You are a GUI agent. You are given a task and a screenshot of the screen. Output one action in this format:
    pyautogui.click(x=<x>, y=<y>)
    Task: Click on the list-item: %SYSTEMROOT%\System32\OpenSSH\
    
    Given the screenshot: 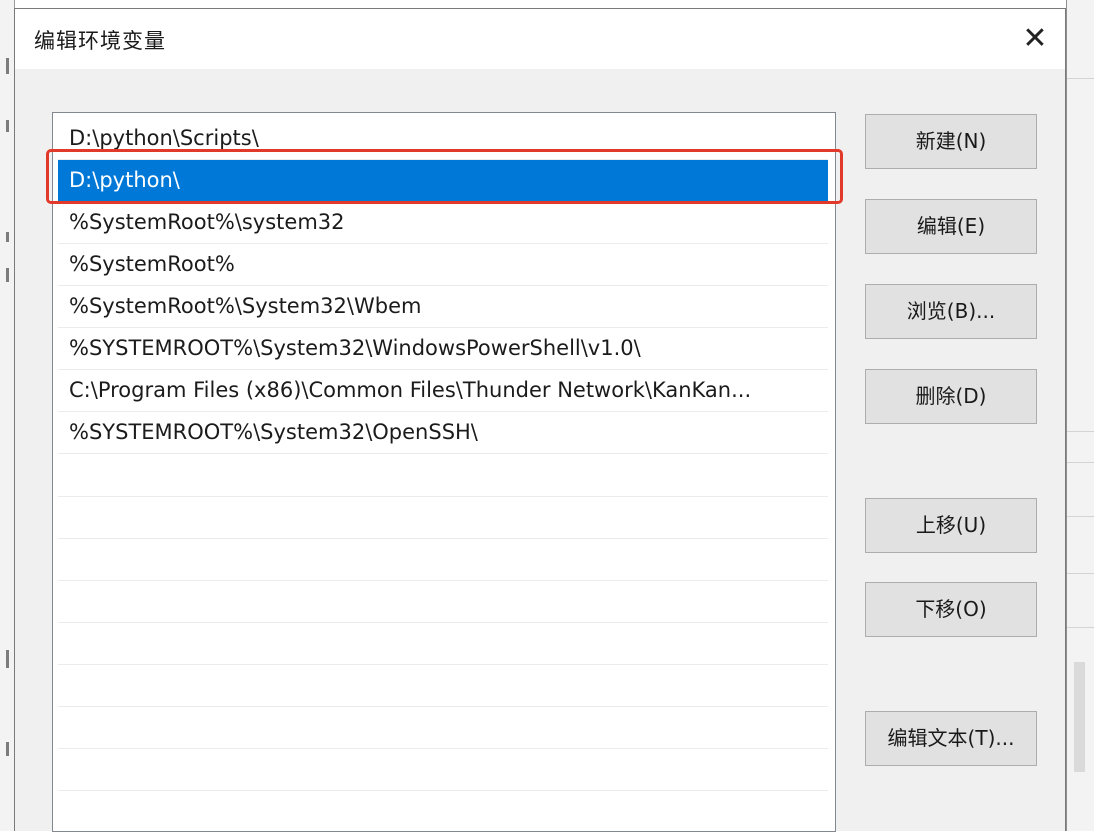 What is the action you would take?
    pyautogui.click(x=443, y=433)
    